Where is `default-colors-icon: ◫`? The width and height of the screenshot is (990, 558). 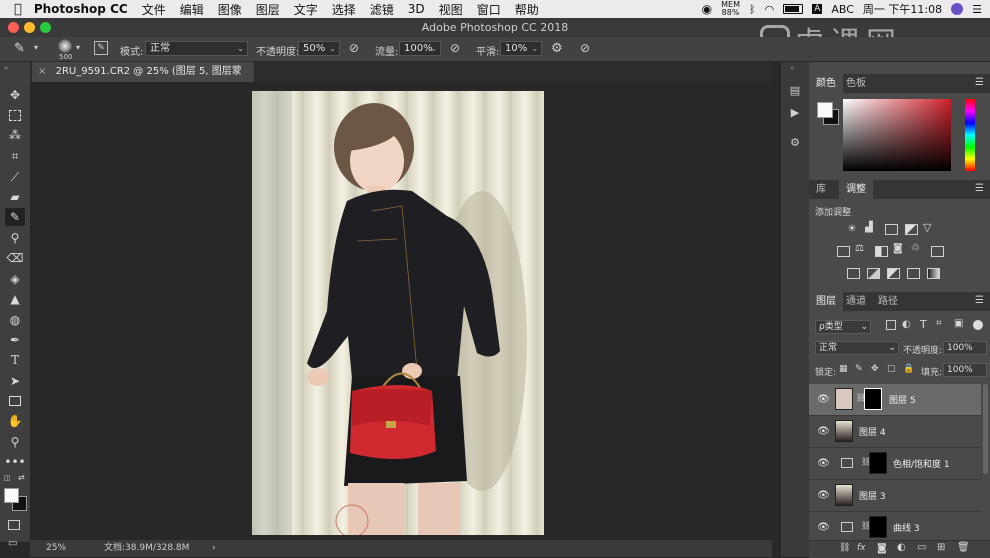
default-colors-icon: ◫ is located at coordinates (7, 478).